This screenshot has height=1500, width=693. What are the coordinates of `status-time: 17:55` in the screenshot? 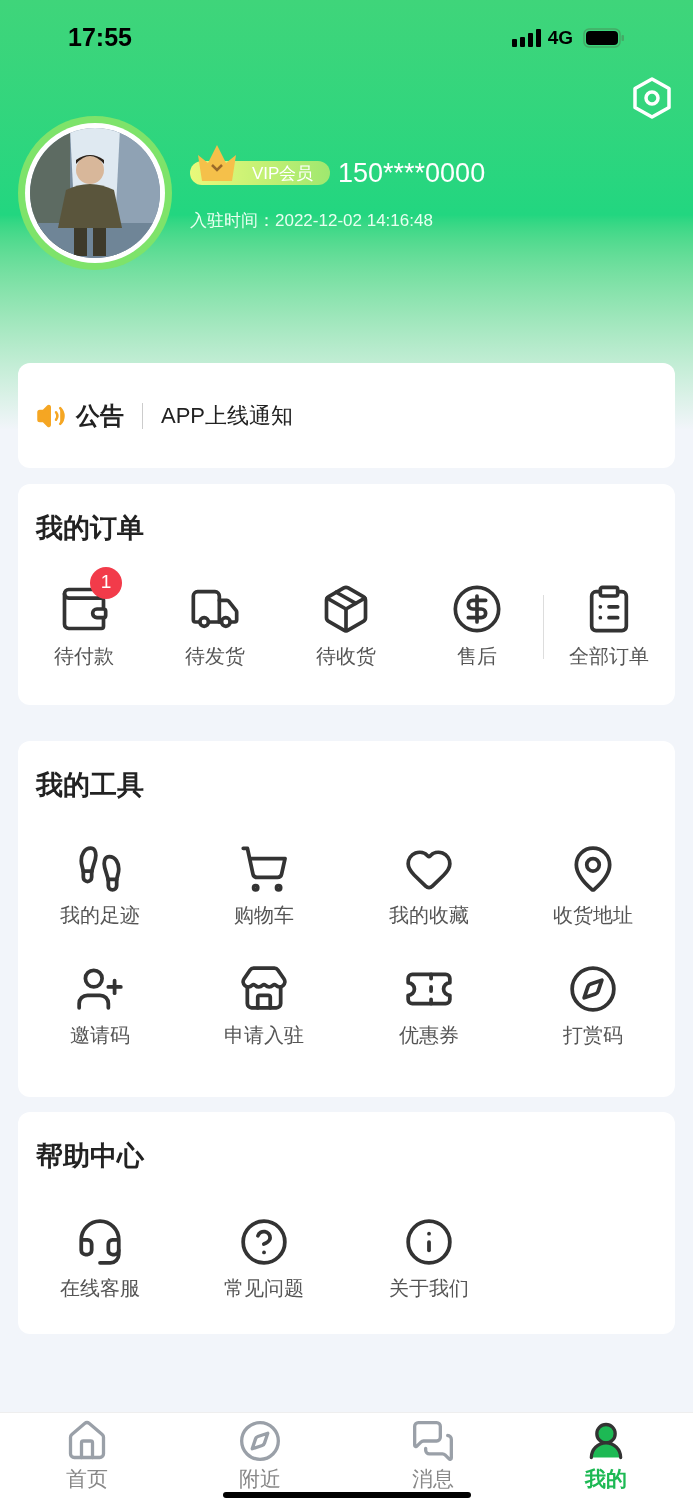 It's located at (100, 38).